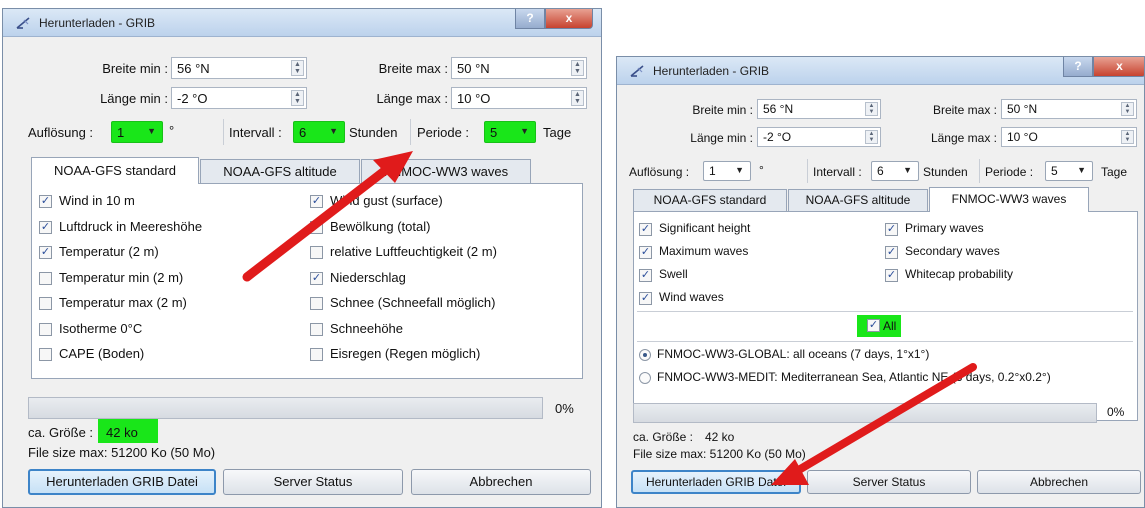 The height and width of the screenshot is (508, 1145). Describe the element at coordinates (865, 413) in the screenshot. I see `download-progress-bar` at that location.